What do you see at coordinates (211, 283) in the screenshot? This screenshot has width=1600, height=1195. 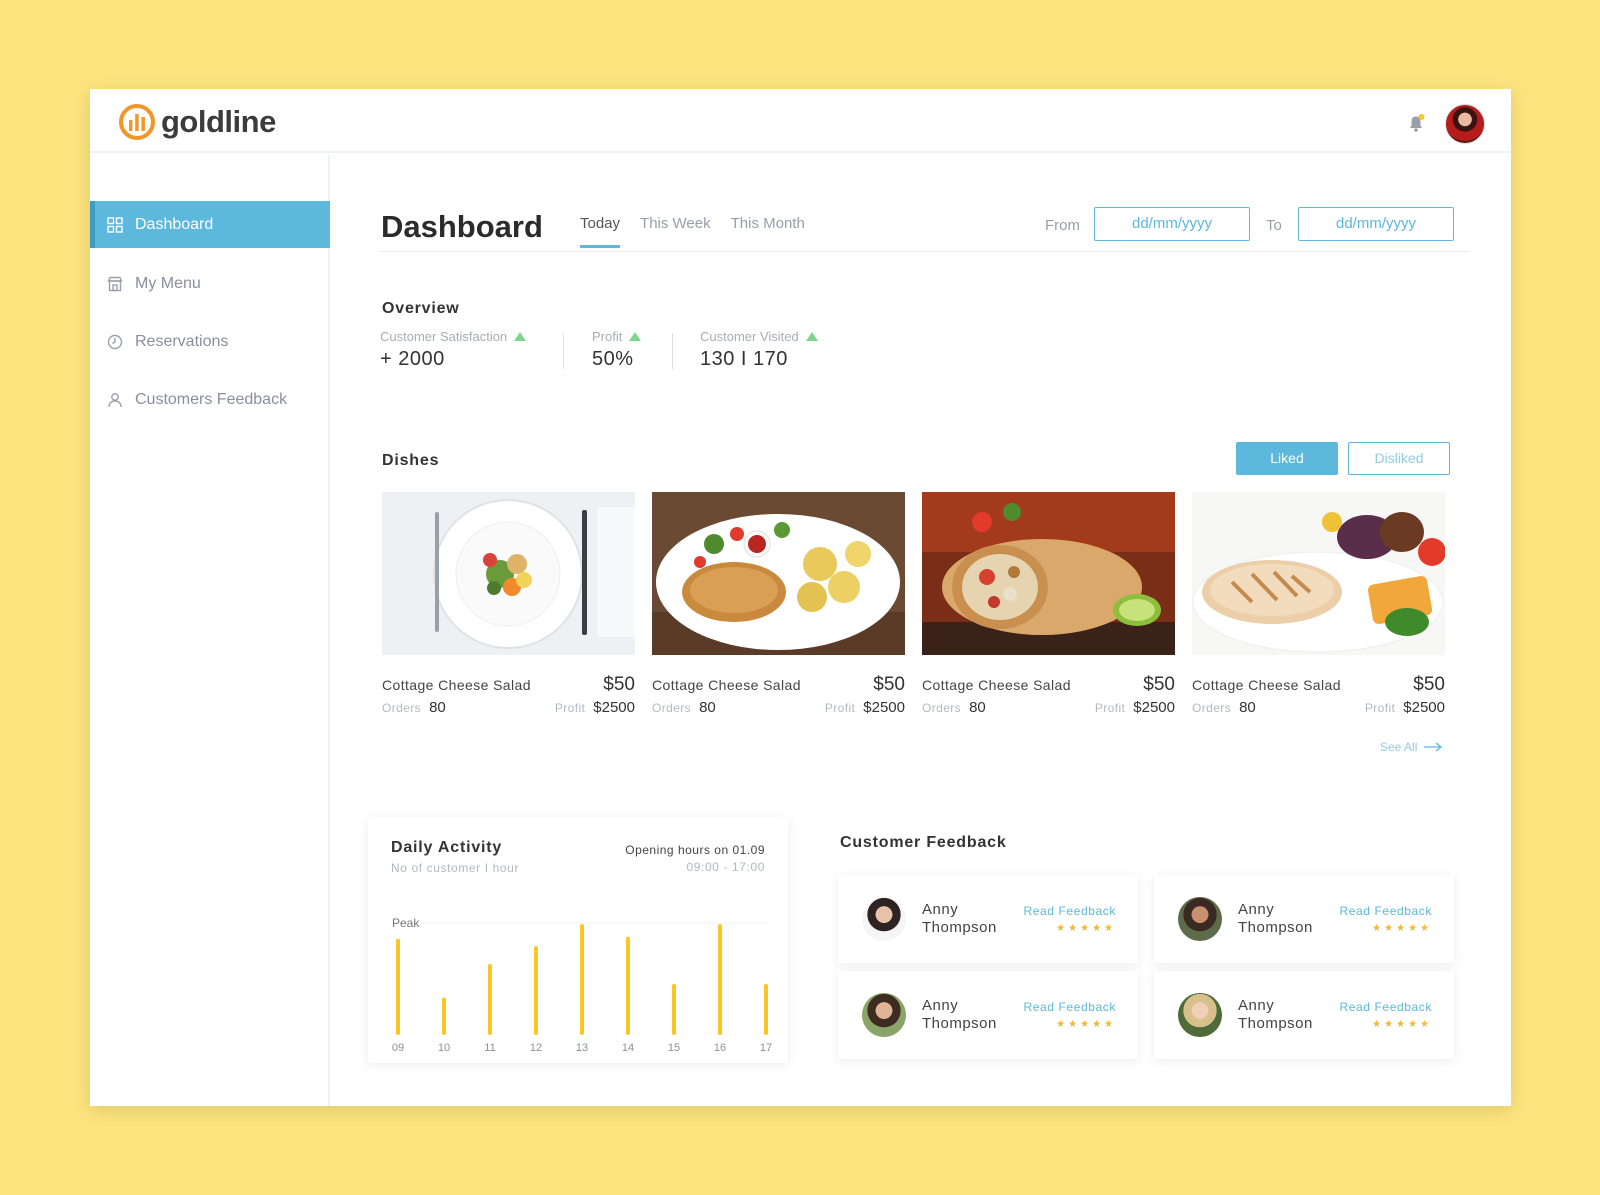 I see `sidebar-item-my-menu: My Menu` at bounding box center [211, 283].